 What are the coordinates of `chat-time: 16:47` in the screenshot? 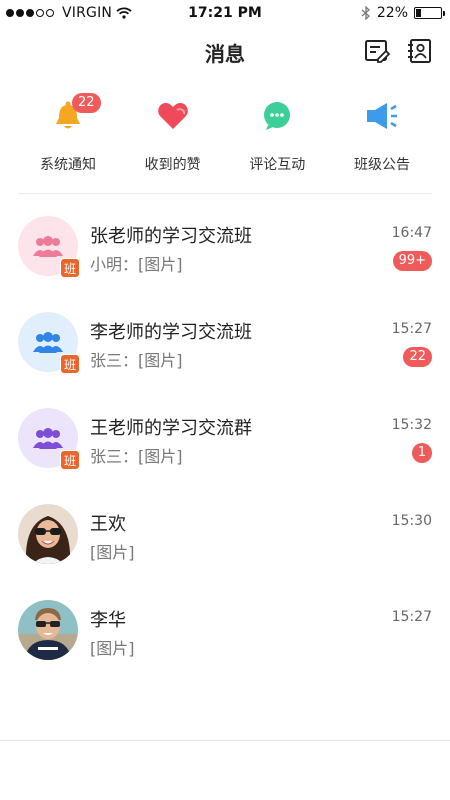 It's located at (411, 233).